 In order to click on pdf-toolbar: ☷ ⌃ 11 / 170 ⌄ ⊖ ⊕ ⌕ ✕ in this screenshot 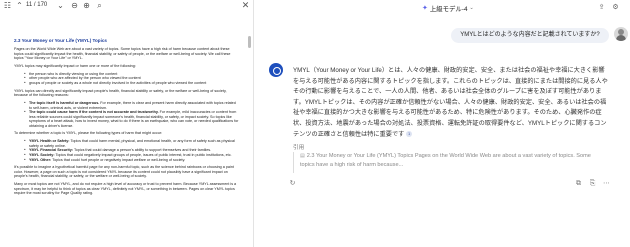, I will do `click(127, 6)`.